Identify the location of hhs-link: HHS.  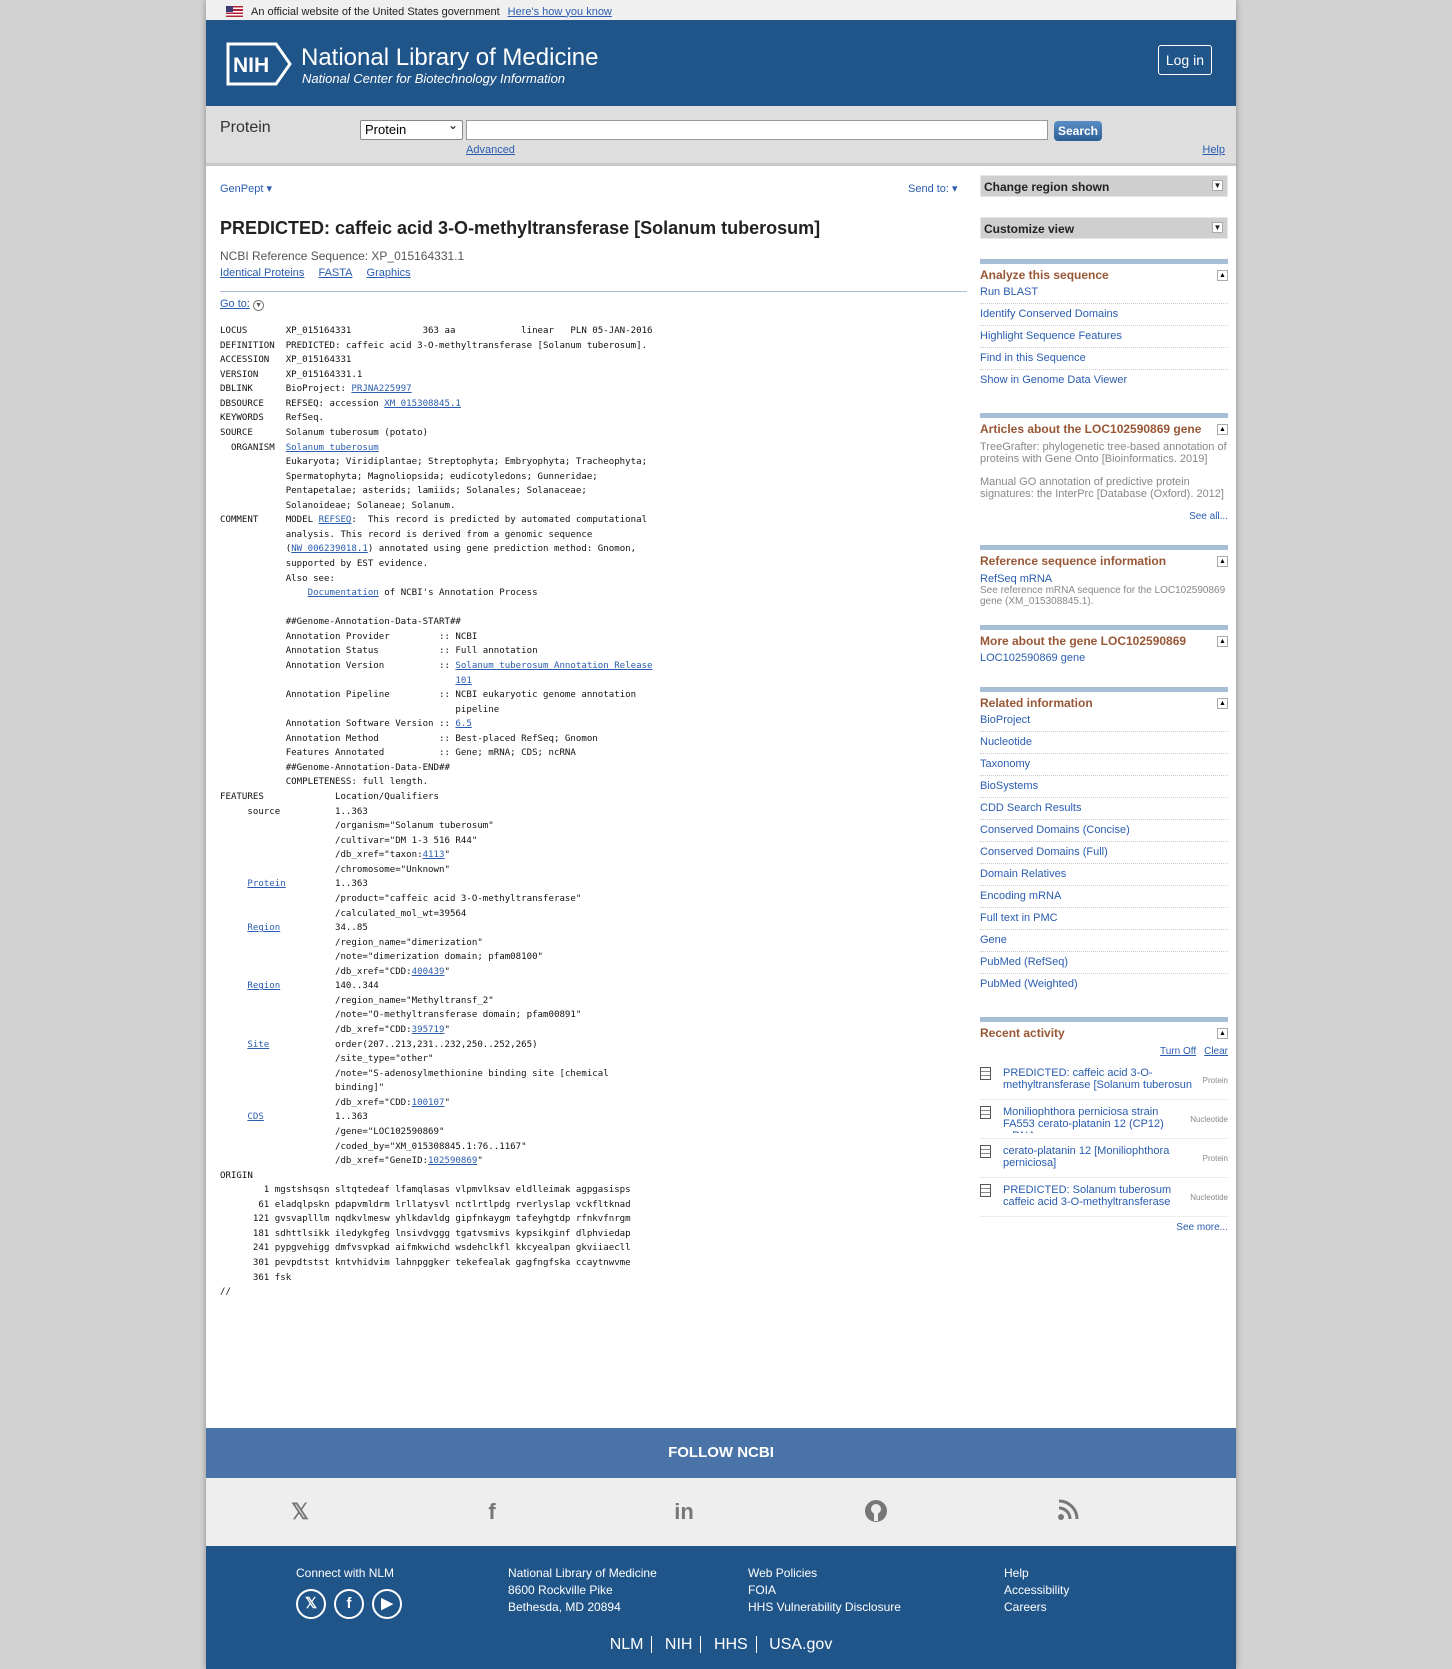
(731, 1644).